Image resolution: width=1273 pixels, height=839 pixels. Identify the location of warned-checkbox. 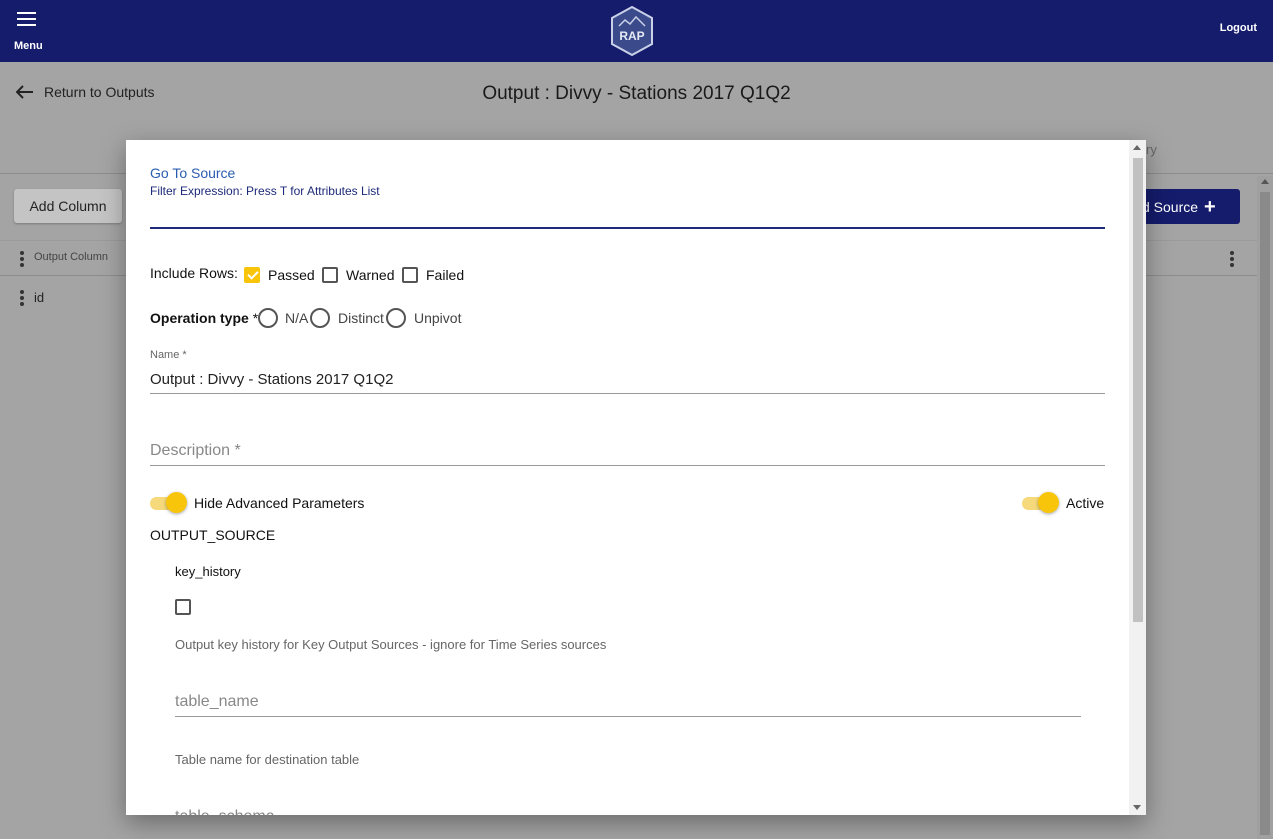
(330, 275).